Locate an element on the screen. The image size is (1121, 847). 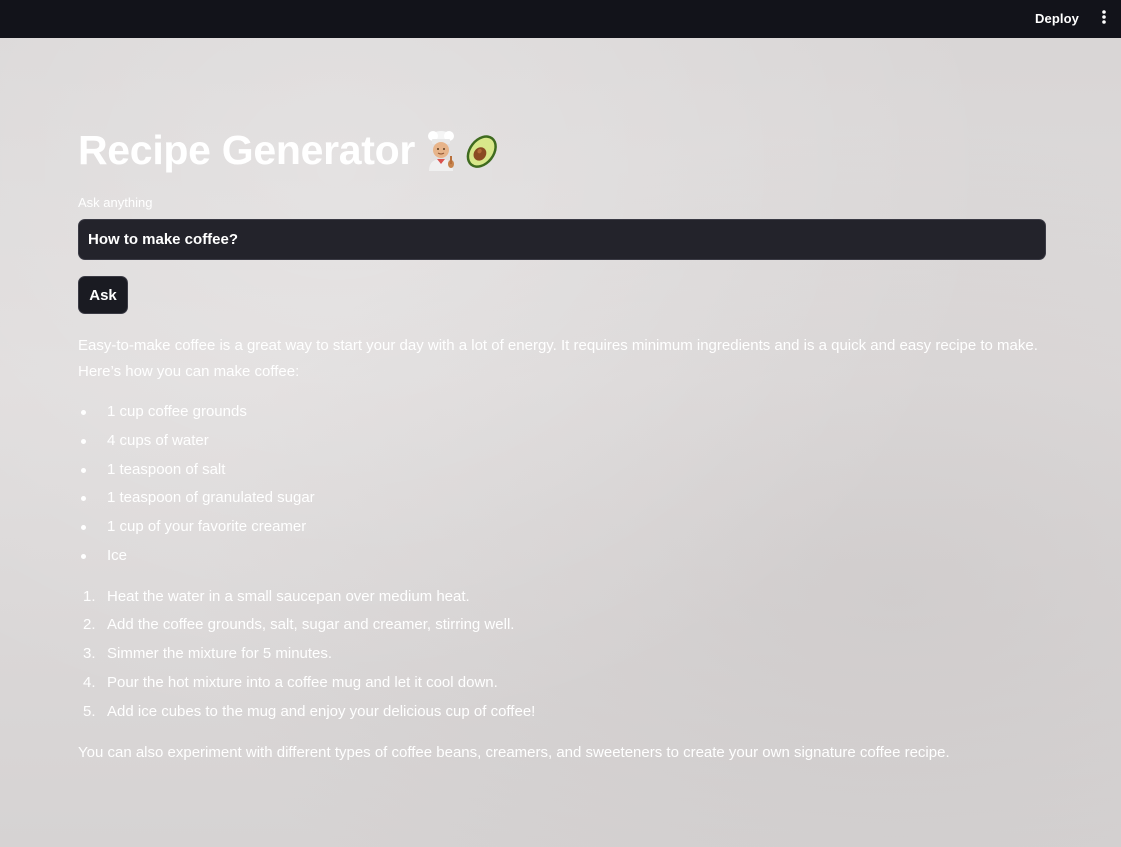
page-title: Recipe Generator is located at coordinates (291, 150).